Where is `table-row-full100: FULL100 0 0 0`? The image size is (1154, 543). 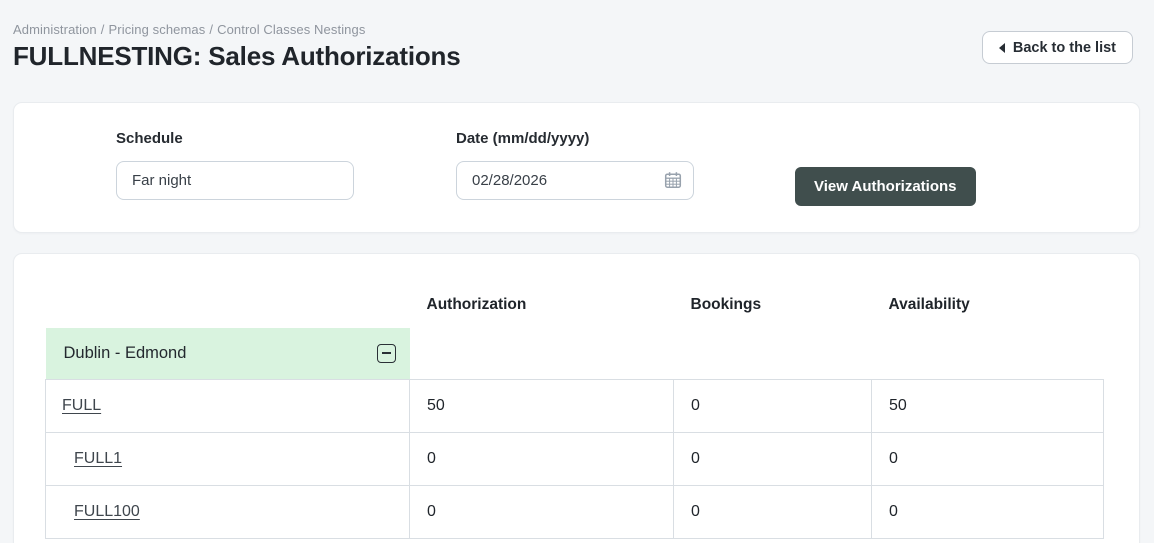 table-row-full100: FULL100 0 0 0 is located at coordinates (574, 511).